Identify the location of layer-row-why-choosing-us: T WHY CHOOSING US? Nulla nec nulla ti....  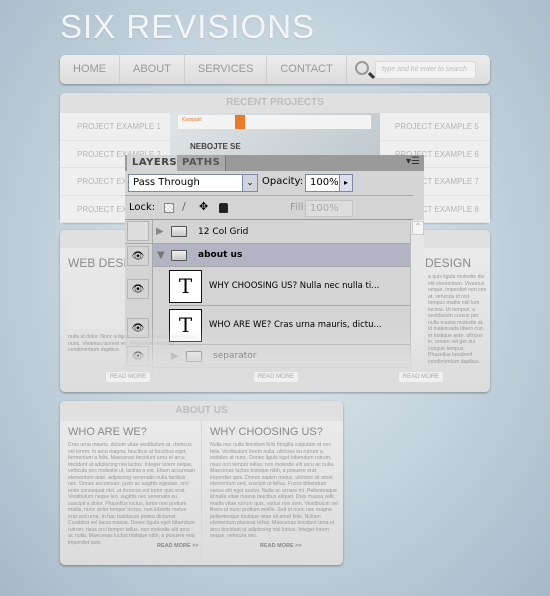
(289, 286).